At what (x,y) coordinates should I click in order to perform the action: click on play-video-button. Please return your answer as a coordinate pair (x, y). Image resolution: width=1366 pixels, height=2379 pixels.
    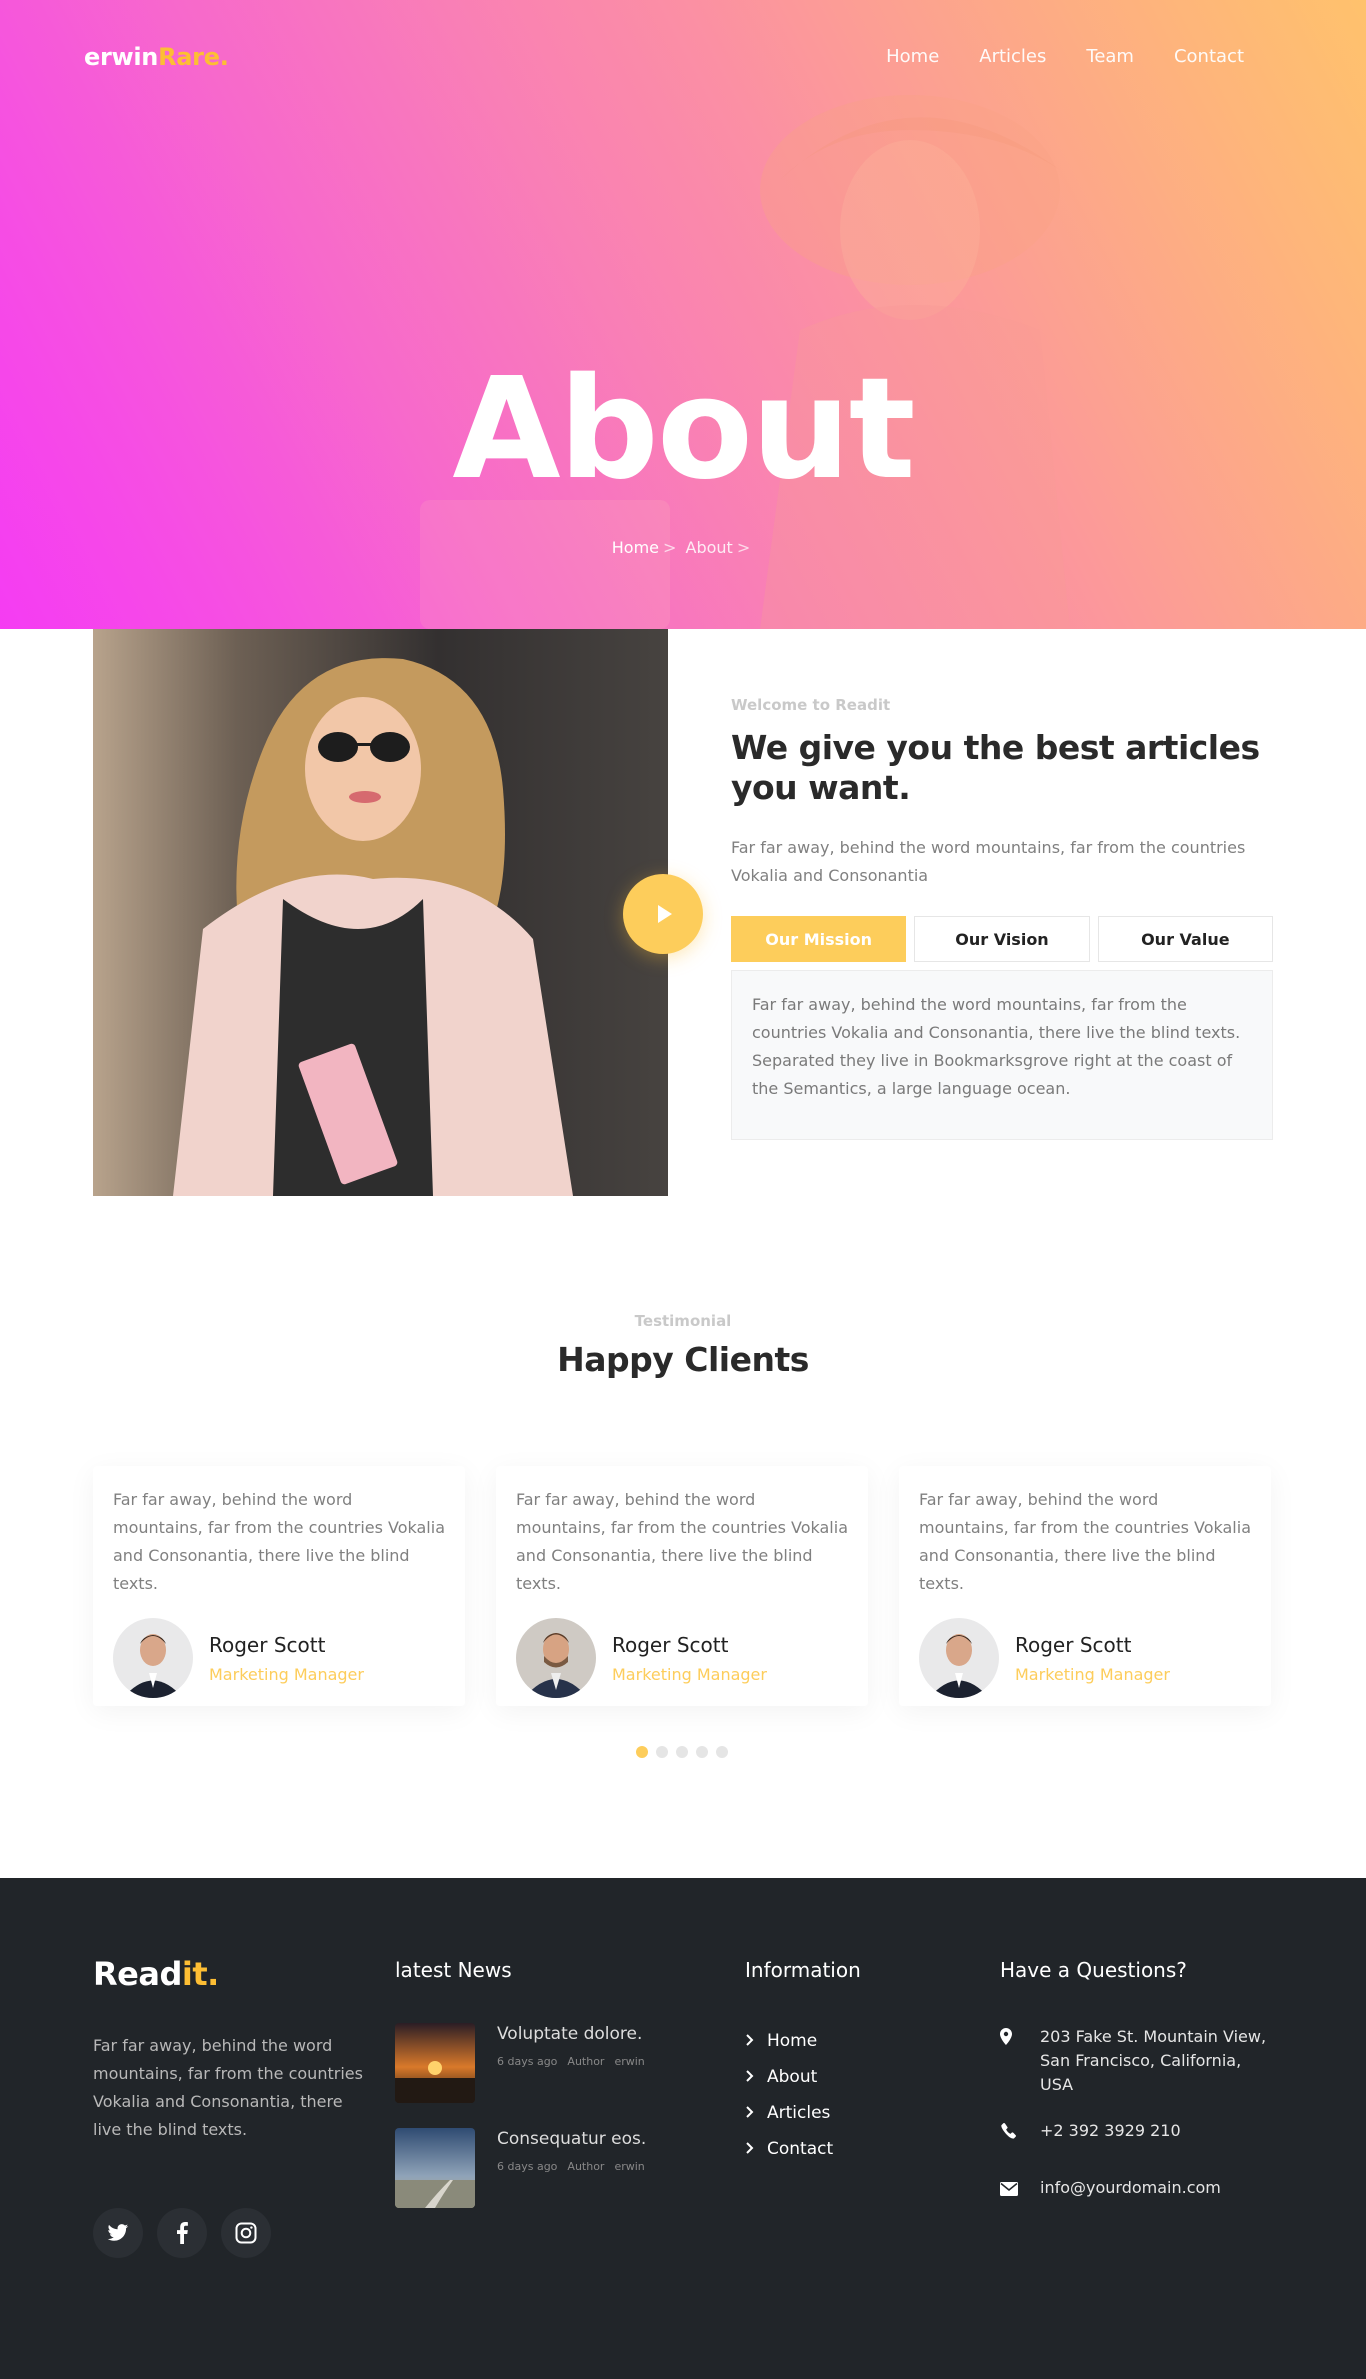
    Looking at the image, I should click on (663, 914).